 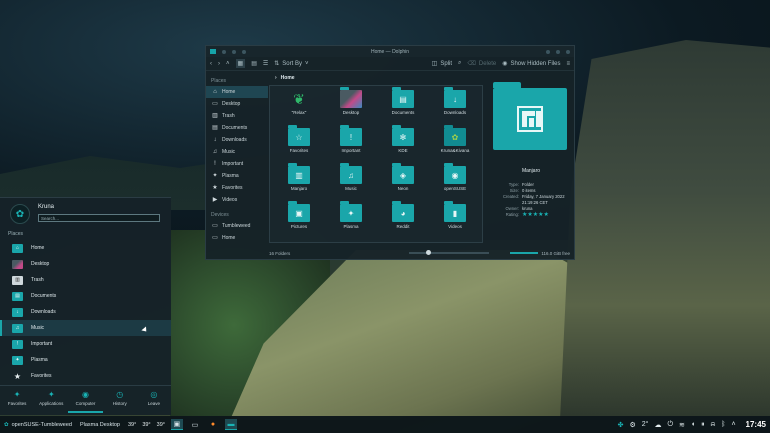 What do you see at coordinates (693, 424) in the screenshot?
I see `volume-icon: ◖` at bounding box center [693, 424].